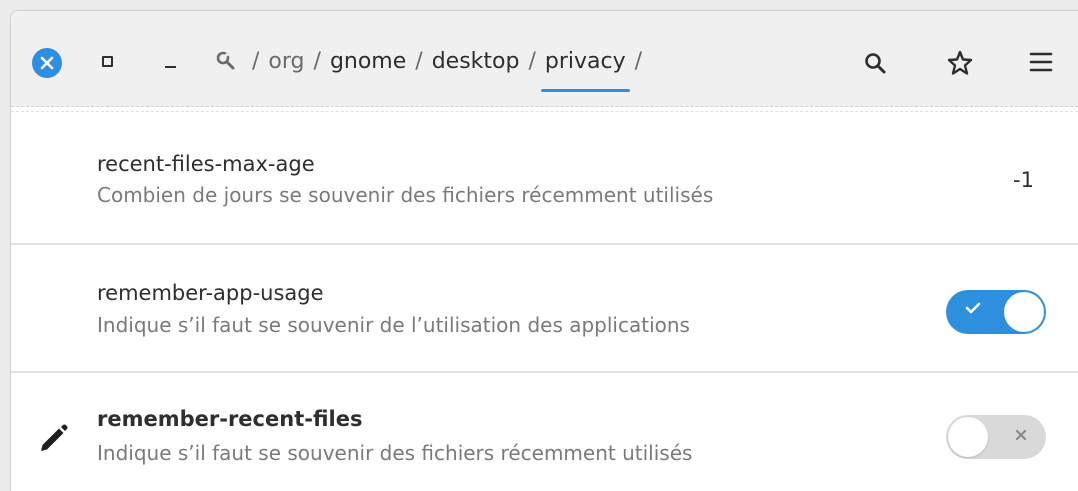 Image resolution: width=1078 pixels, height=491 pixels. Describe the element at coordinates (368, 61) in the screenshot. I see `path-segment-gnome: gnome` at that location.